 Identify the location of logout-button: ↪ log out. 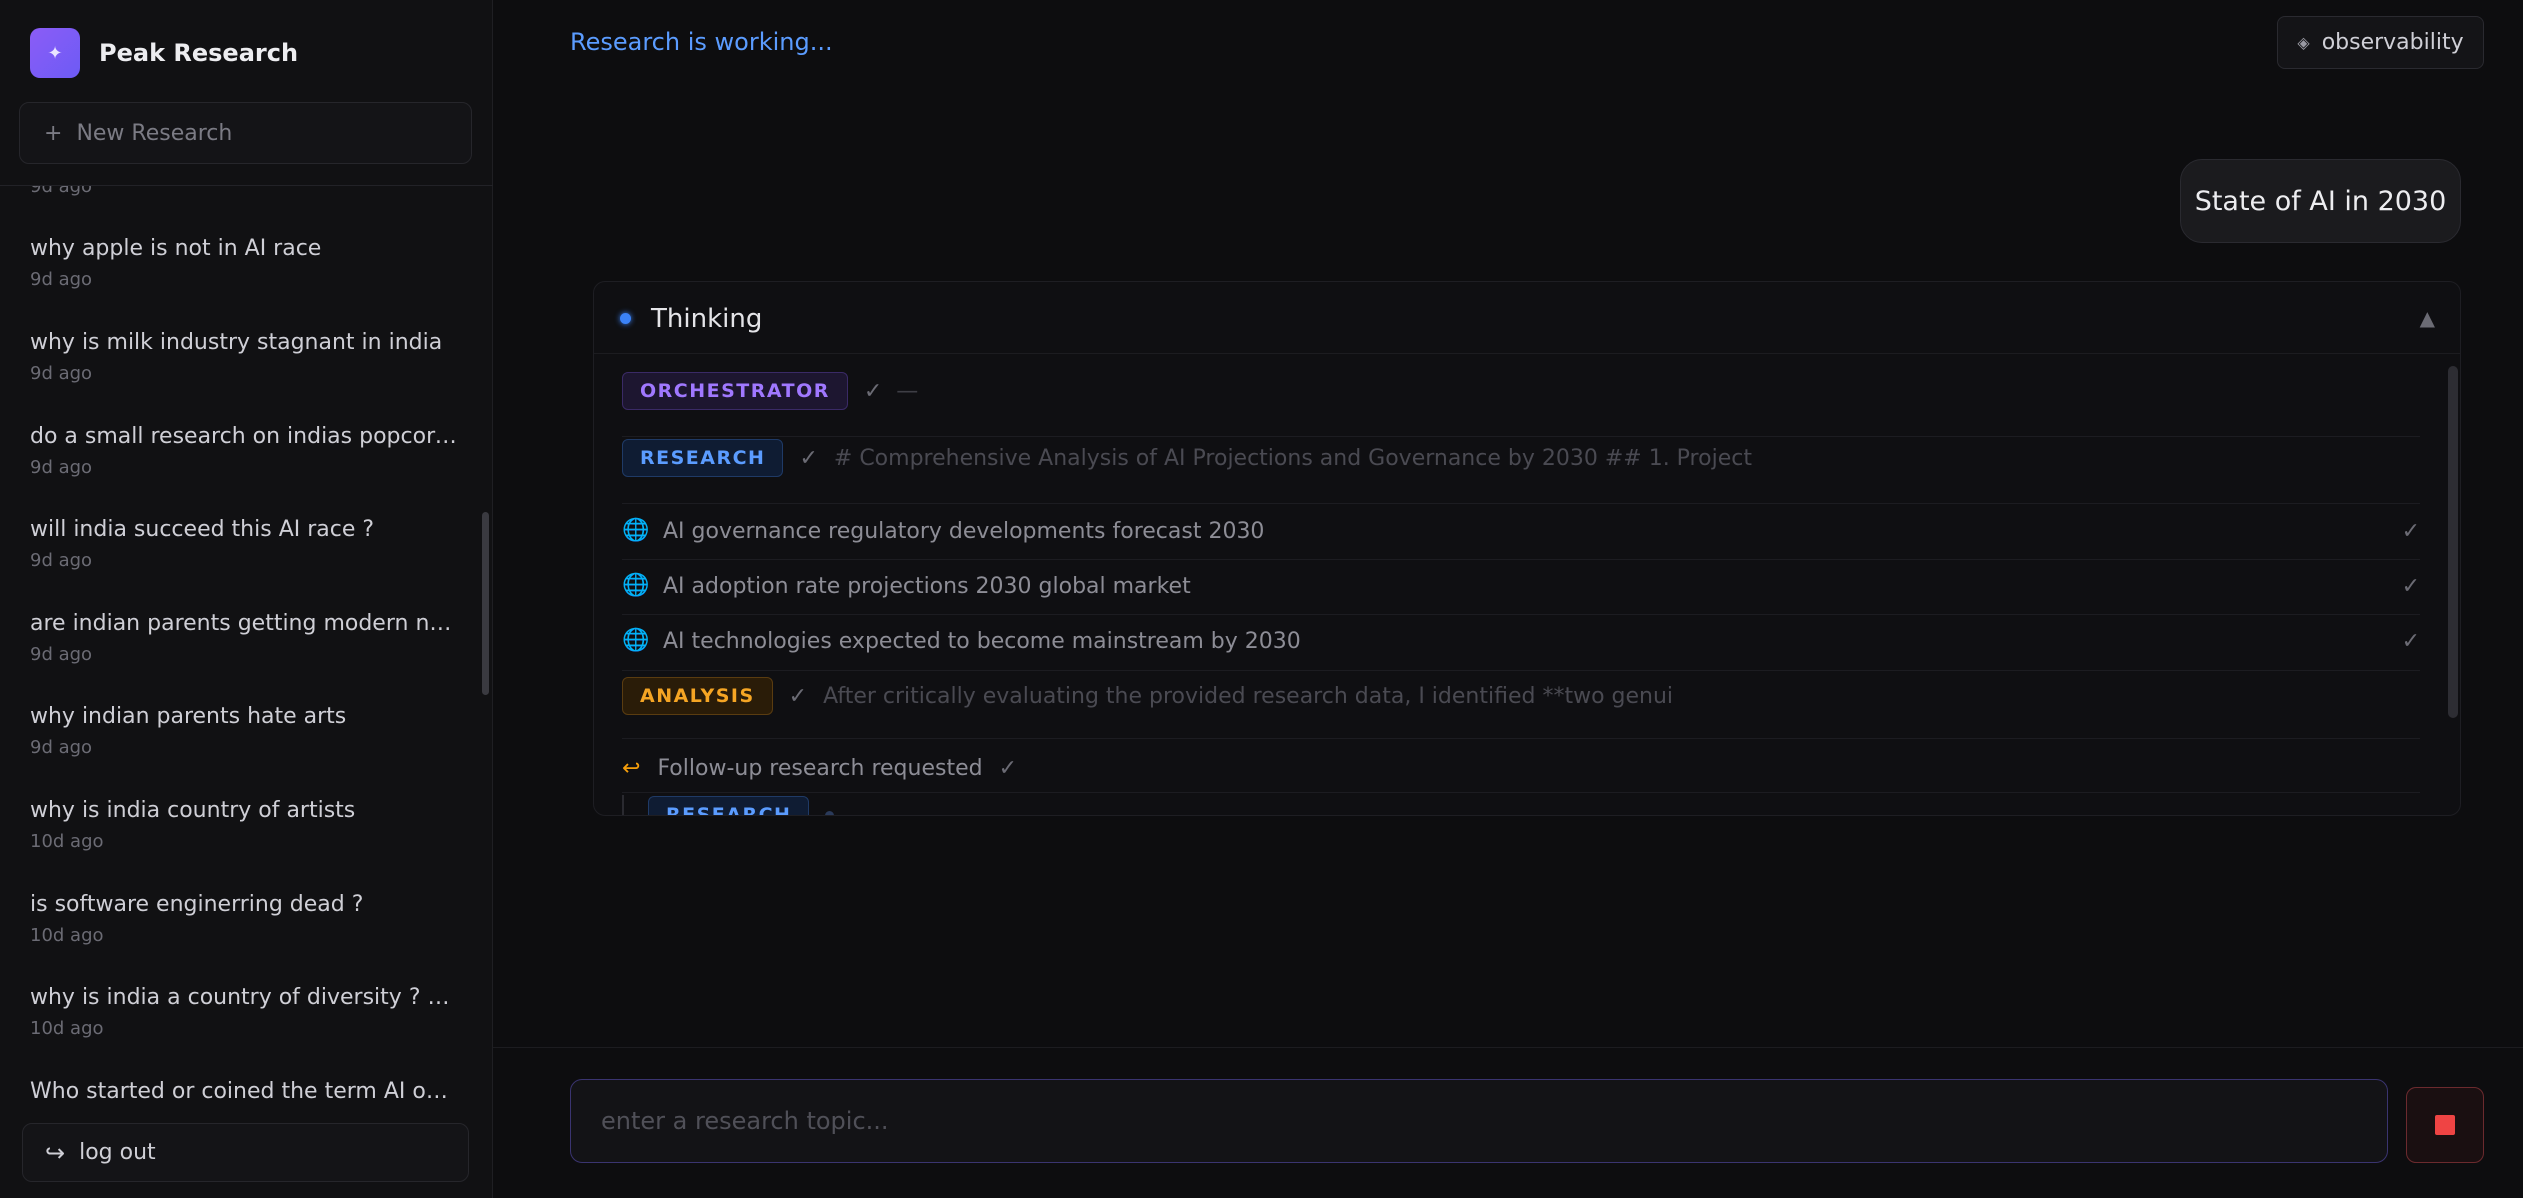
(245, 1152).